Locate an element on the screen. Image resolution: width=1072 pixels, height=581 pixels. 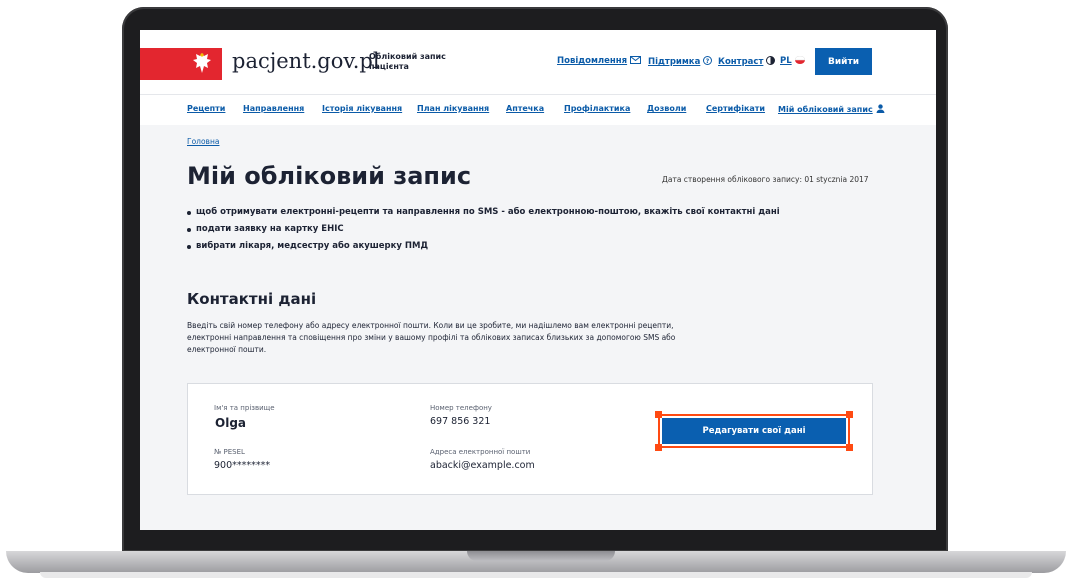
phone-label: Номер телефону is located at coordinates (461, 408).